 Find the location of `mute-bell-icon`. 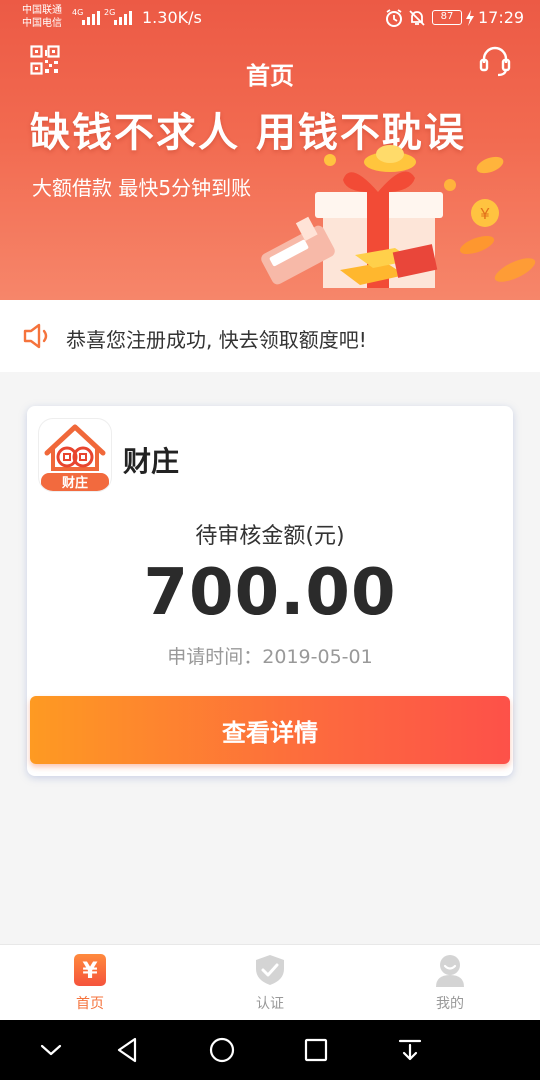

mute-bell-icon is located at coordinates (417, 18).